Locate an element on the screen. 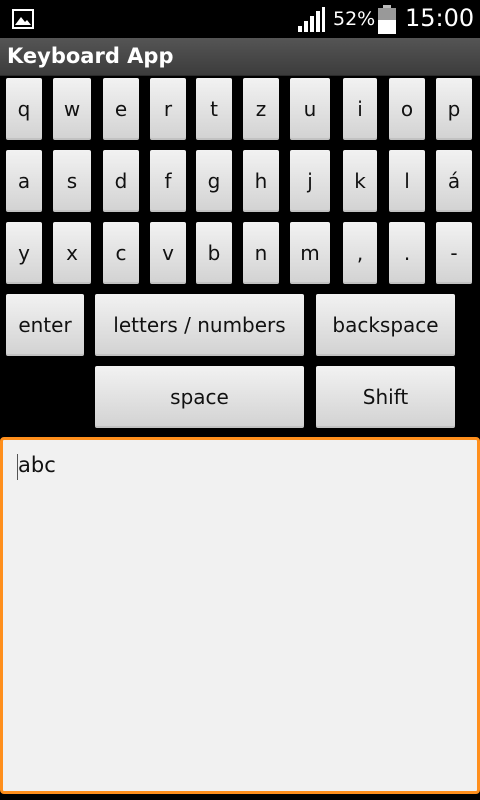  battery-percent: 52% is located at coordinates (354, 19).